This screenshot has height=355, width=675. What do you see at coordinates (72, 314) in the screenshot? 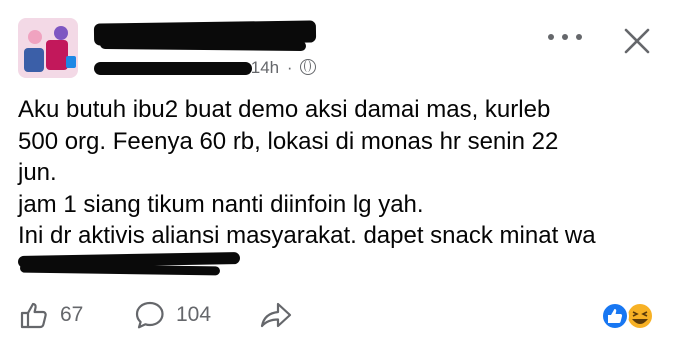
I see `like-count: 67` at bounding box center [72, 314].